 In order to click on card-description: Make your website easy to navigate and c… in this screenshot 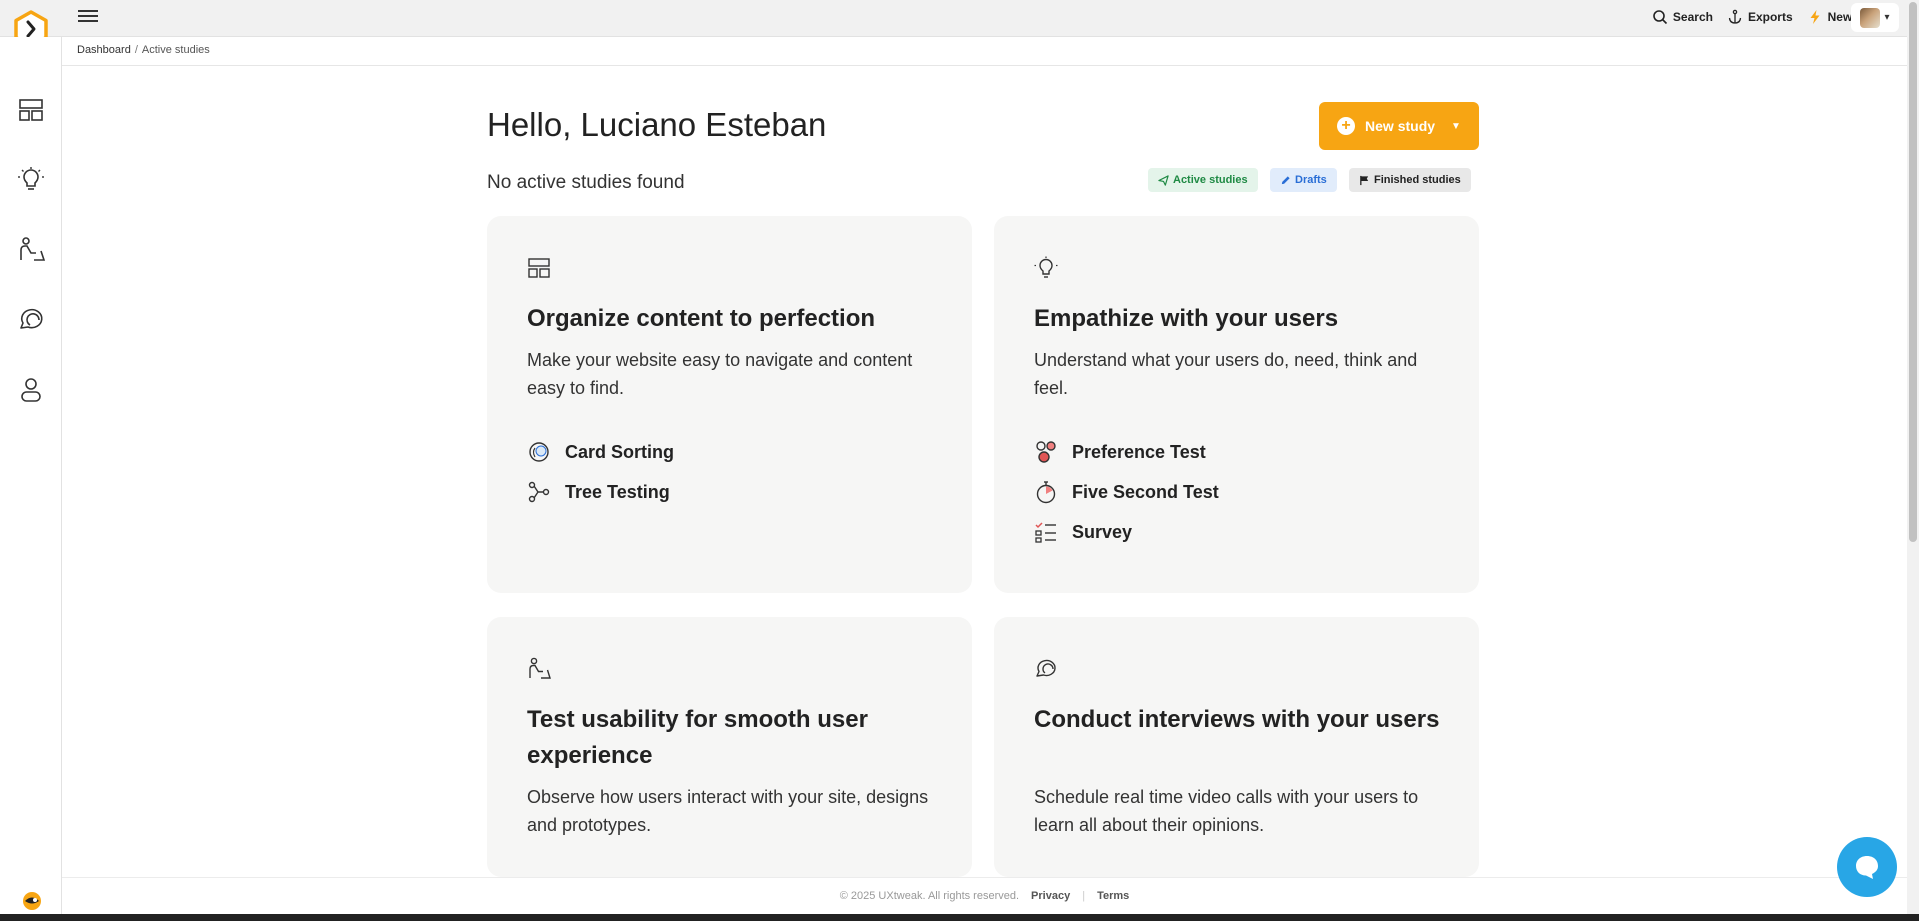, I will do `click(720, 374)`.